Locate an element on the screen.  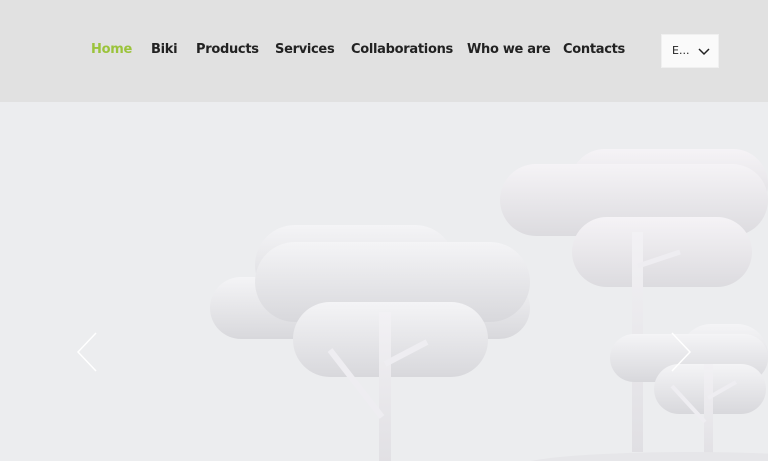
nav-item-biki: Biki is located at coordinates (164, 50).